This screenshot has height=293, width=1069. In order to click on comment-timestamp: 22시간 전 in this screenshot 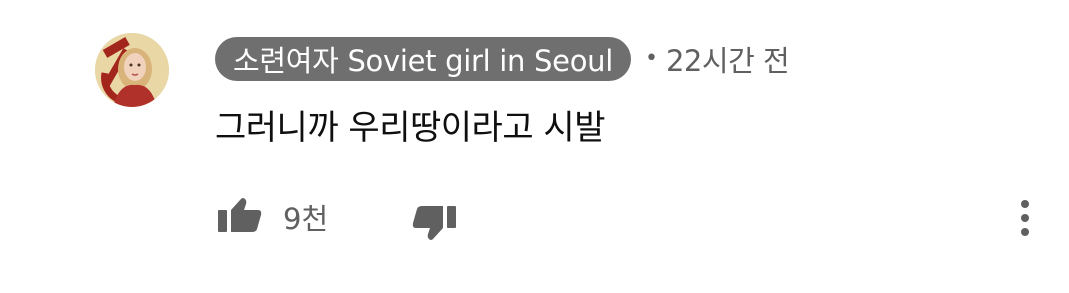, I will do `click(728, 59)`.